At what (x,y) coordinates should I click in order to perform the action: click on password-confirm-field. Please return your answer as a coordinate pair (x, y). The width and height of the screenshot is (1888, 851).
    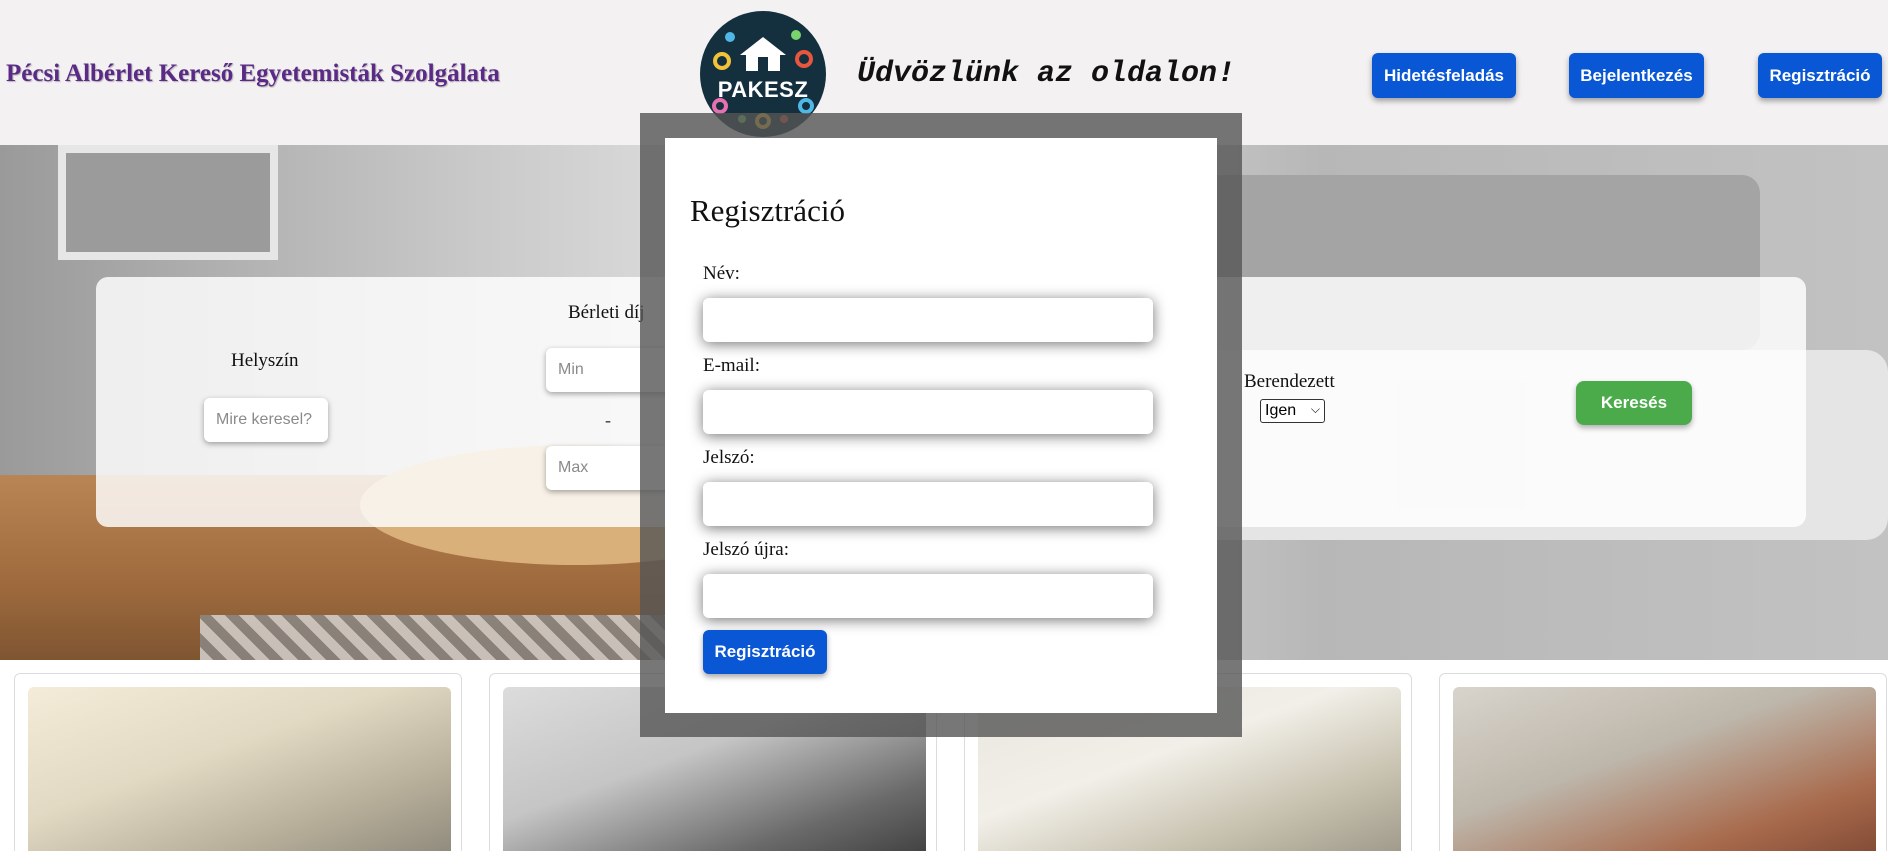
    Looking at the image, I should click on (928, 596).